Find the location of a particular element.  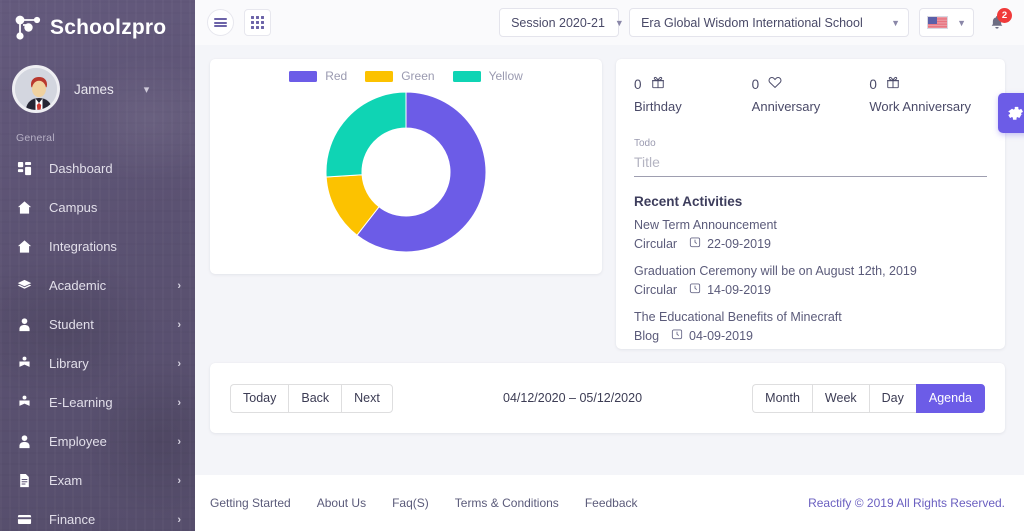

brand: Schoolzpro is located at coordinates (97, 28).